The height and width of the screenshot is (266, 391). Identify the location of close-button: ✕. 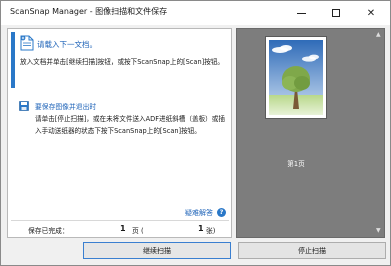
(371, 13).